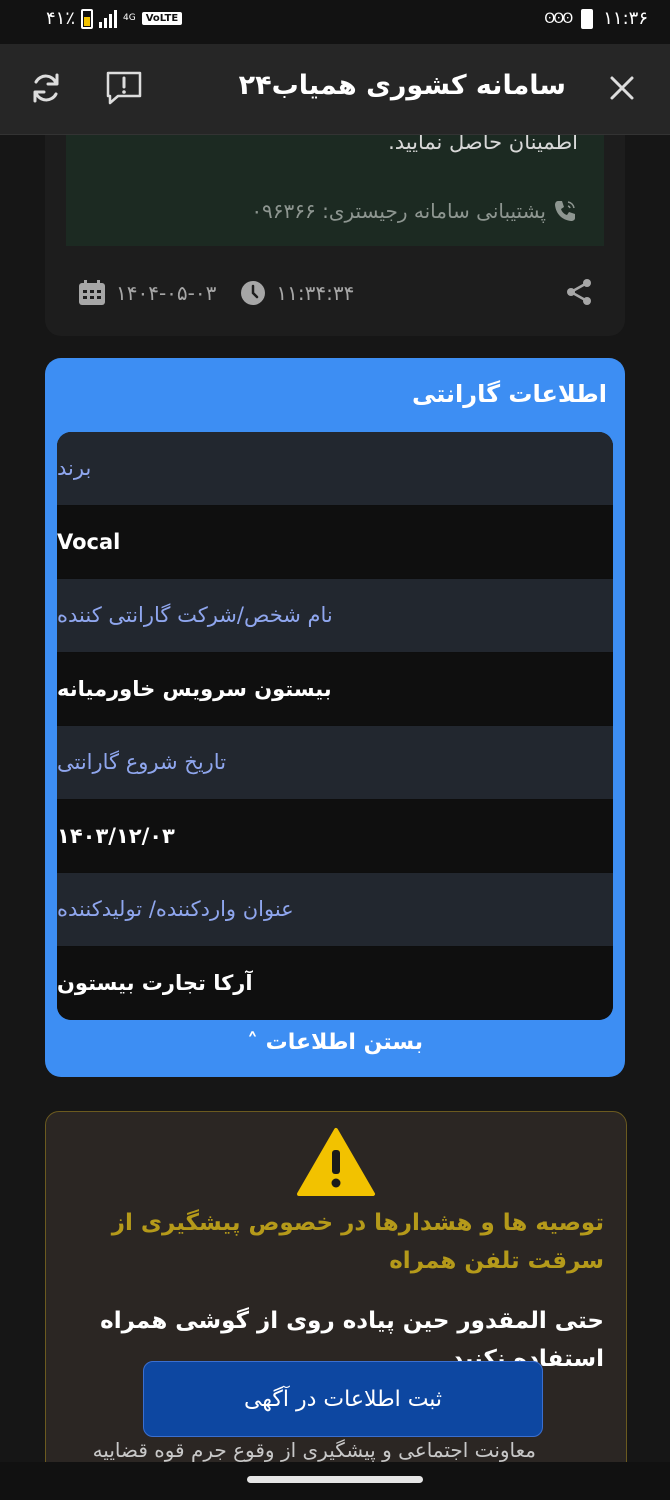 The width and height of the screenshot is (670, 1500). I want to click on app-header: سامانه کشوری همیاب۲۴, so click(335, 89).